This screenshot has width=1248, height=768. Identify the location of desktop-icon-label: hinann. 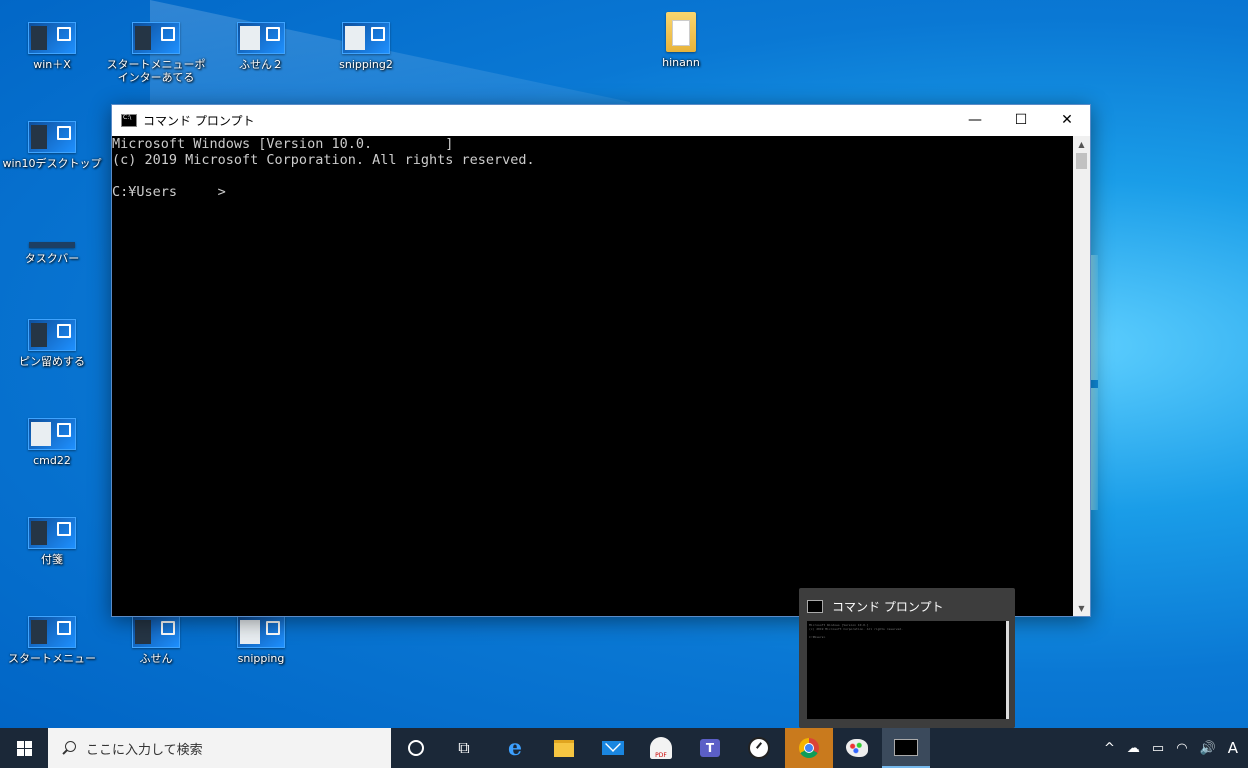
(681, 62).